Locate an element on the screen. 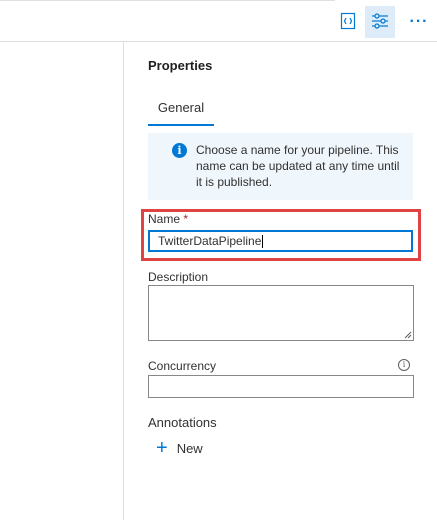  more-icon: ··· is located at coordinates (419, 21).